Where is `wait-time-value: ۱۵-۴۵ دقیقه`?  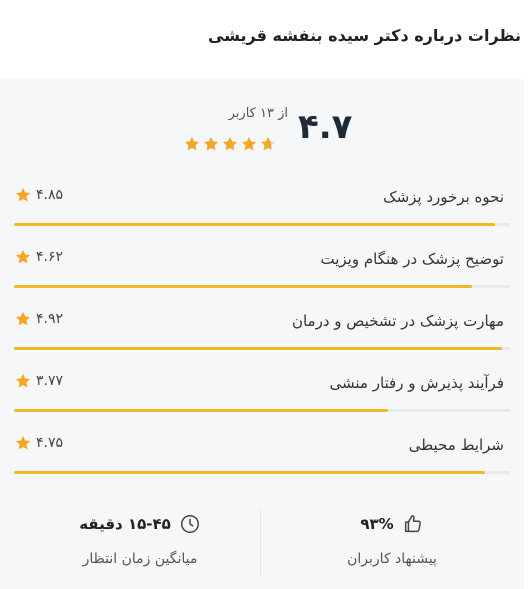
wait-time-value: ۱۵-۴۵ دقیقه is located at coordinates (140, 524).